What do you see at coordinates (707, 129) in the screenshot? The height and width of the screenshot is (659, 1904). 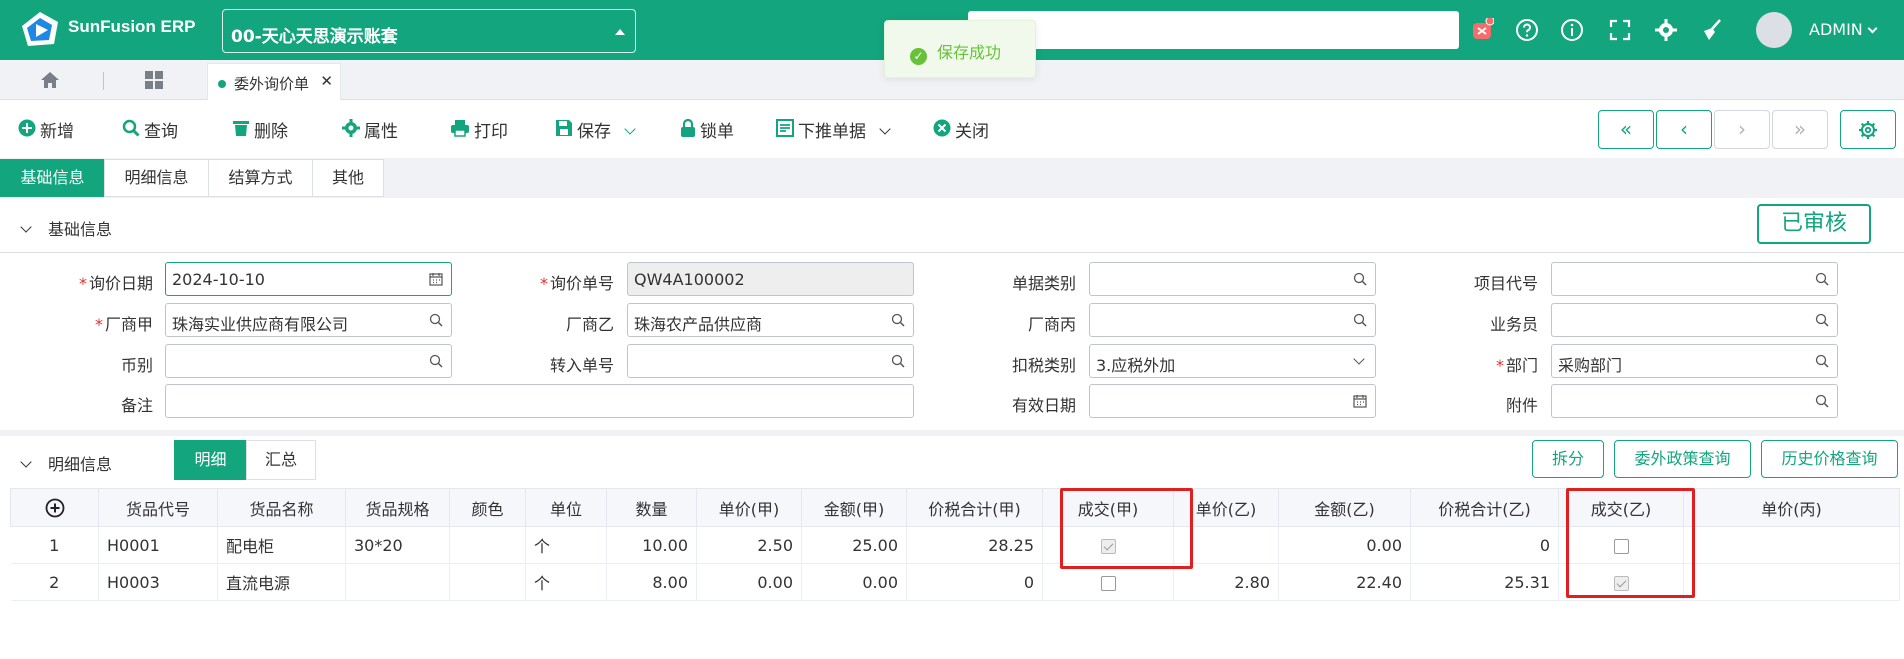 I see `lock-button: 锁单` at bounding box center [707, 129].